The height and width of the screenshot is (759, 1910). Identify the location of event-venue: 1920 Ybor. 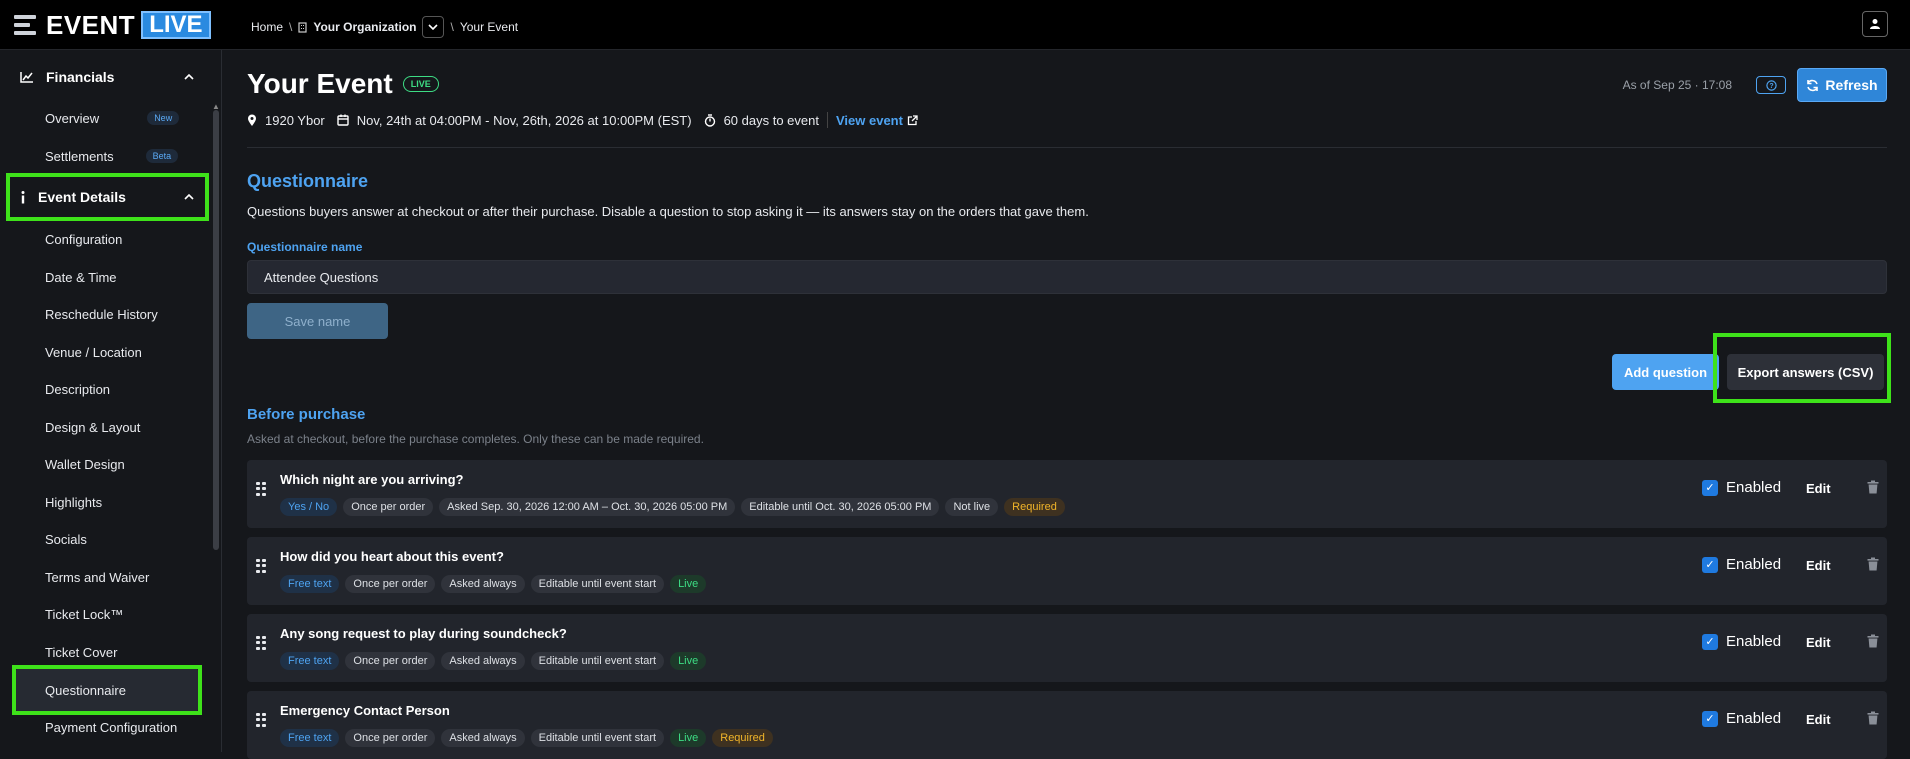
(295, 120).